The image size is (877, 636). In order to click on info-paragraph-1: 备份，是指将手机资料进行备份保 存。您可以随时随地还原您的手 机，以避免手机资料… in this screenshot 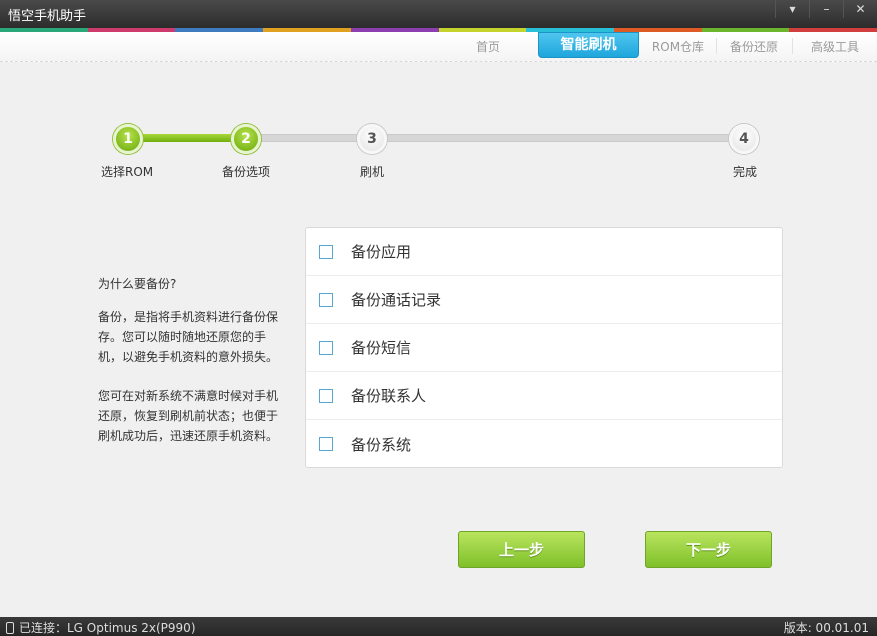, I will do `click(188, 337)`.